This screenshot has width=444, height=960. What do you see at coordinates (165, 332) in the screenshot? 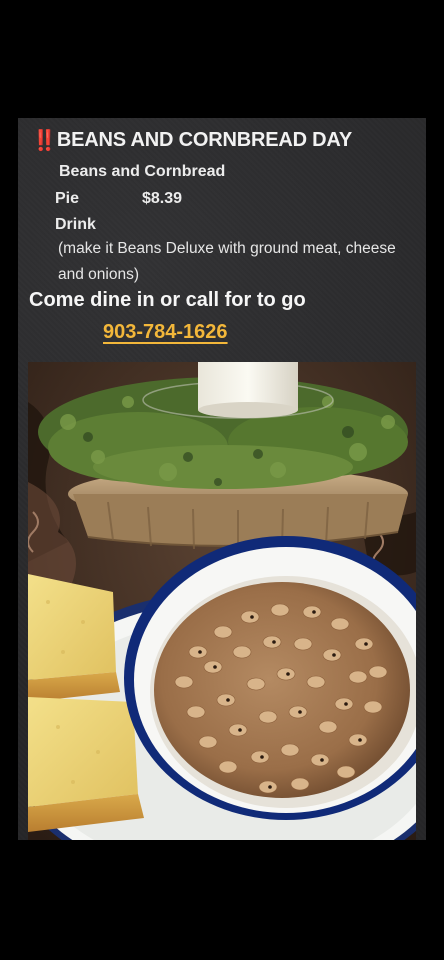
I see `phone-number-link: 903-784-1626` at bounding box center [165, 332].